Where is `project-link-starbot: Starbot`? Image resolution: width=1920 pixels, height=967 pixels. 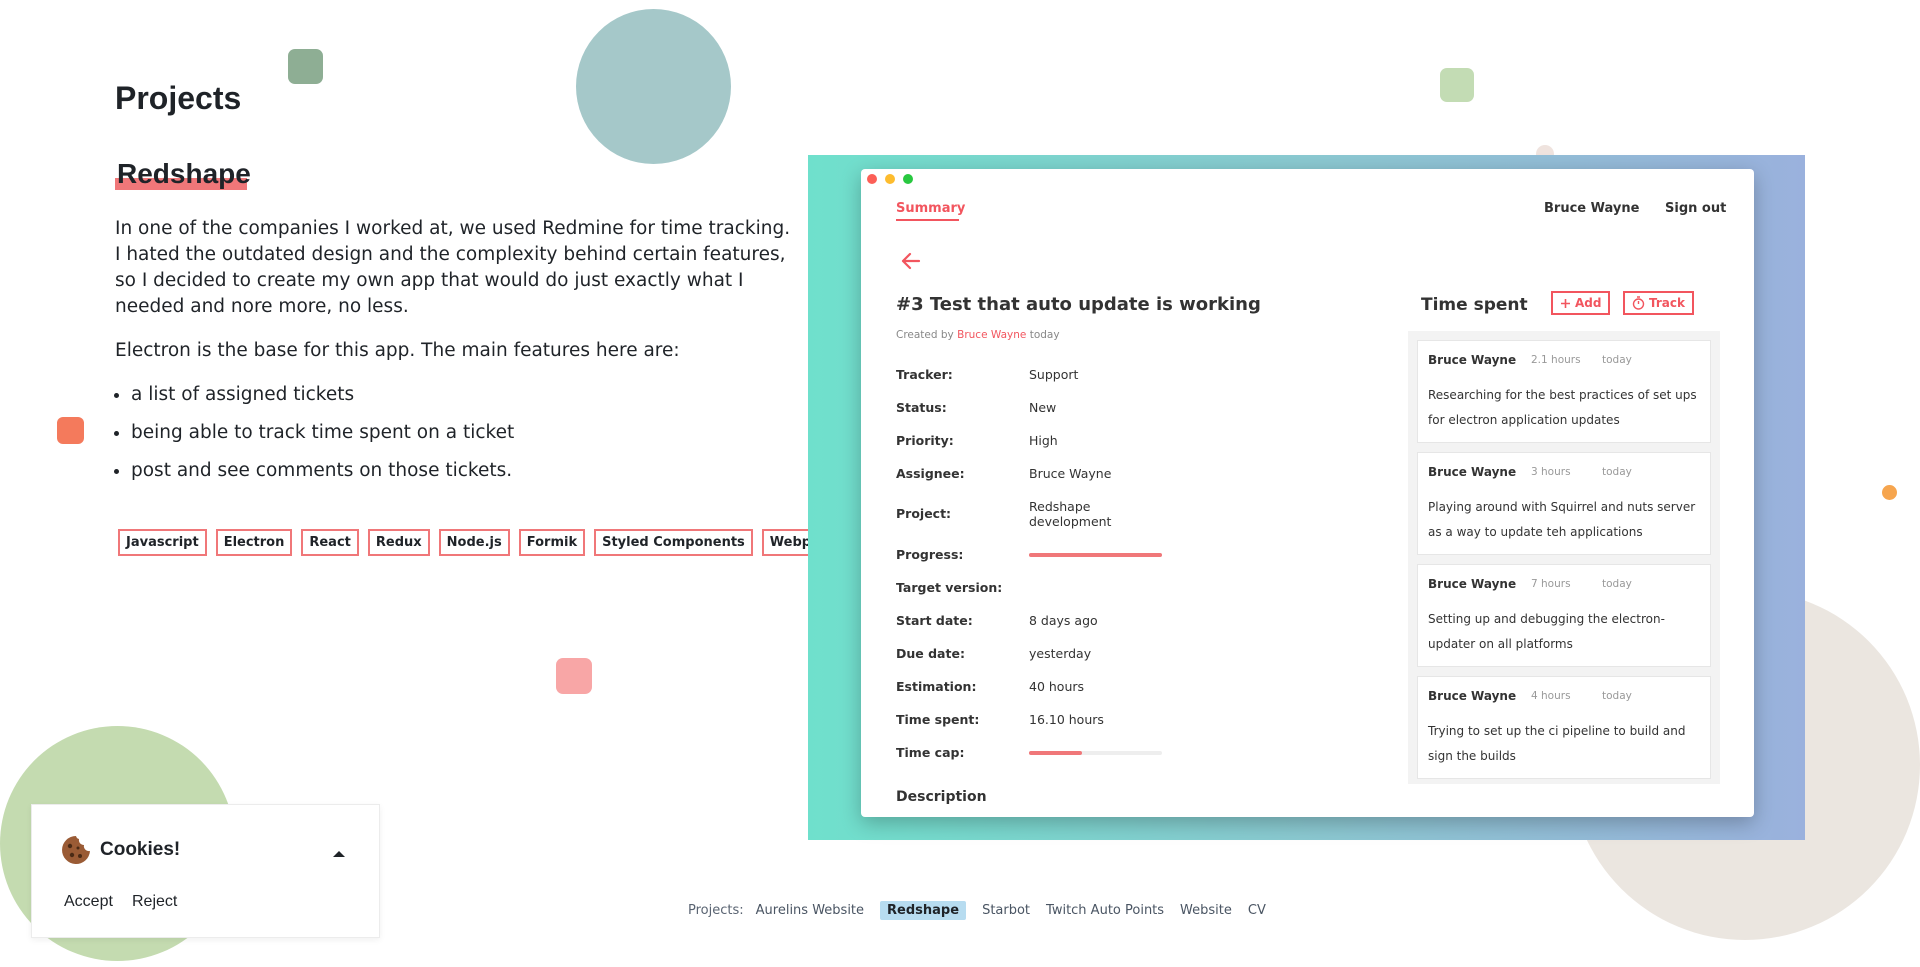 project-link-starbot: Starbot is located at coordinates (1006, 910).